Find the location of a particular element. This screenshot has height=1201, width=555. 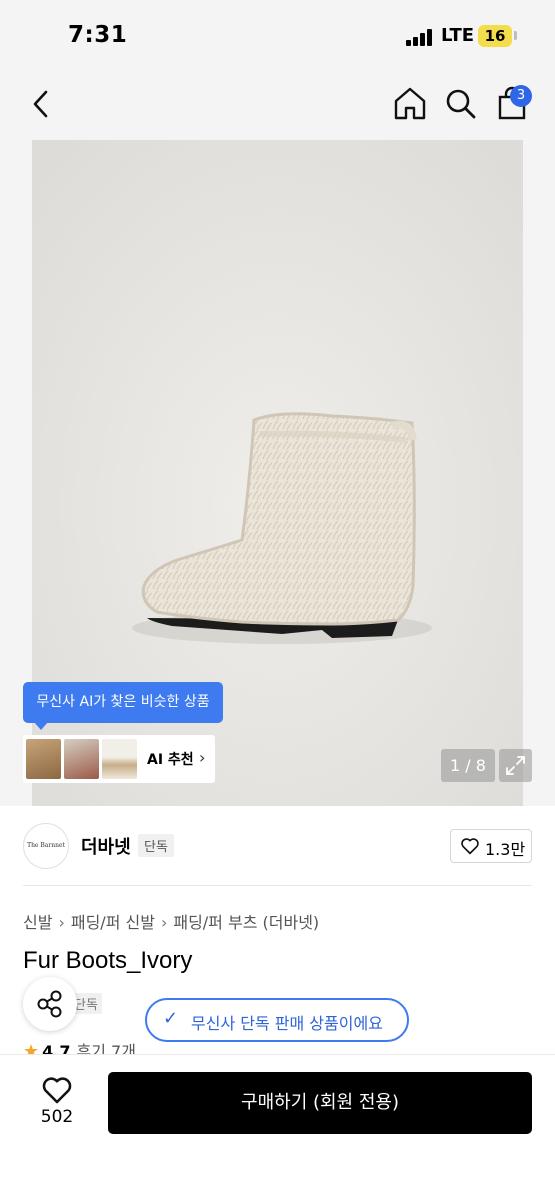

exclusive-badge: 단독 is located at coordinates (156, 845).